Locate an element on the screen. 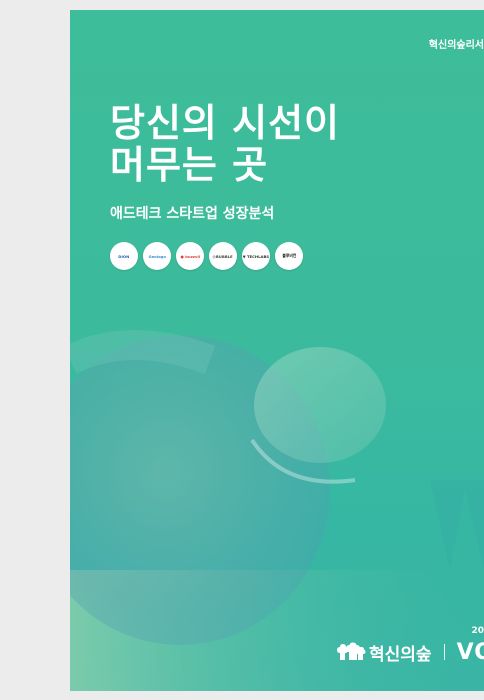 This screenshot has width=484, height=700. cover-footer: 혁신의숲 VO is located at coordinates (410, 652).